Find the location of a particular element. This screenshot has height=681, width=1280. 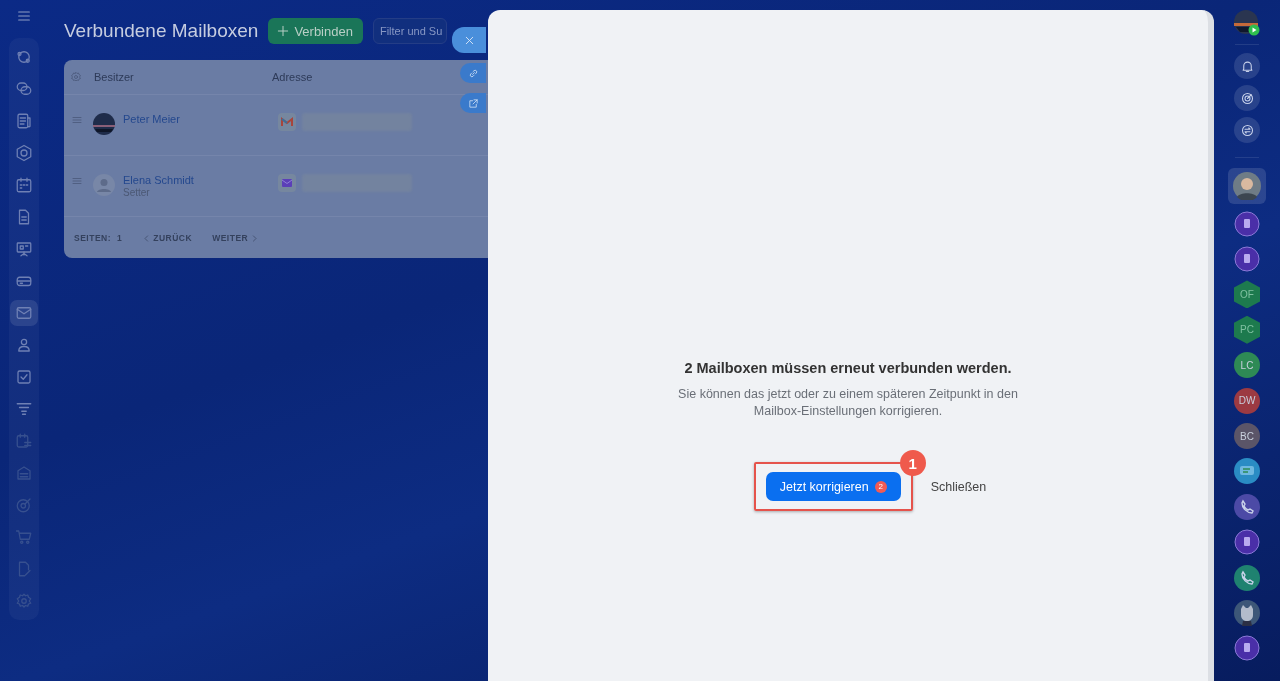

calendar-icon is located at coordinates (24, 185).